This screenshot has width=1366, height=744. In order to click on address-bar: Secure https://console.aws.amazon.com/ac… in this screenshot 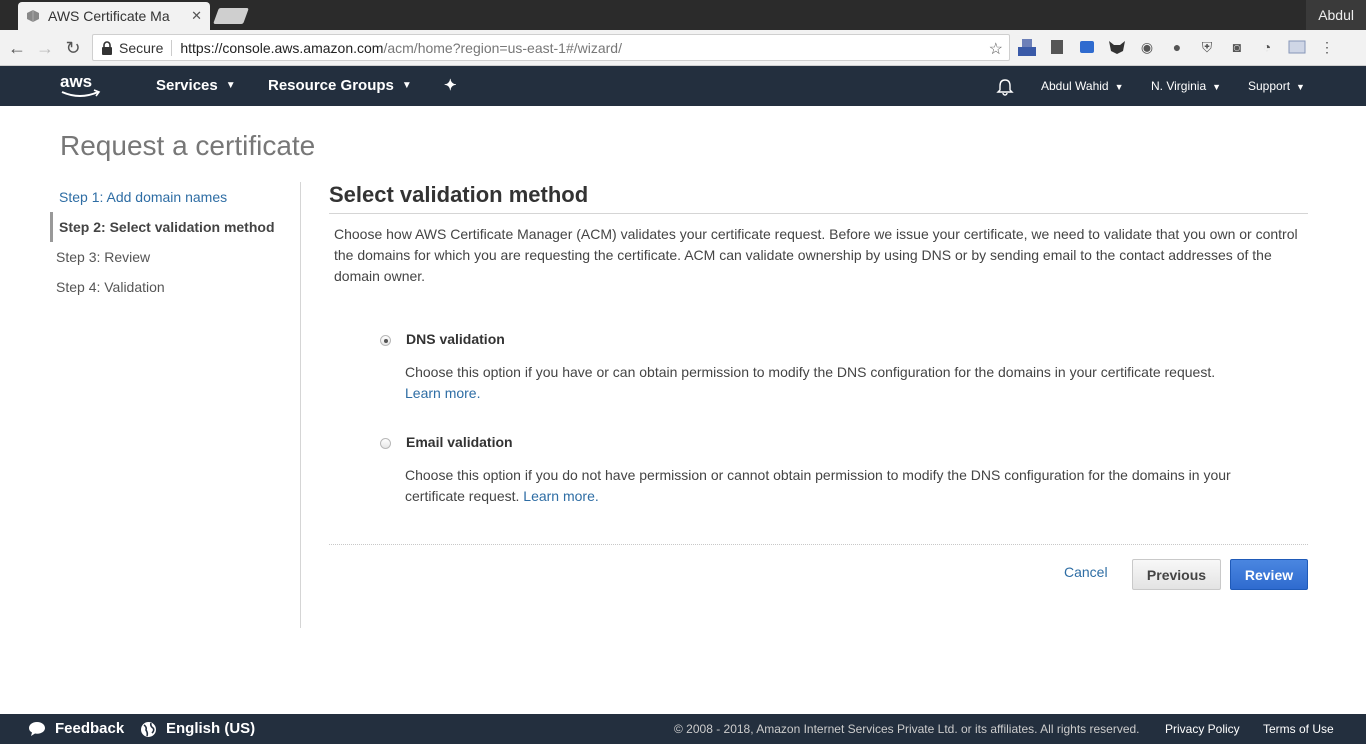, I will do `click(551, 47)`.